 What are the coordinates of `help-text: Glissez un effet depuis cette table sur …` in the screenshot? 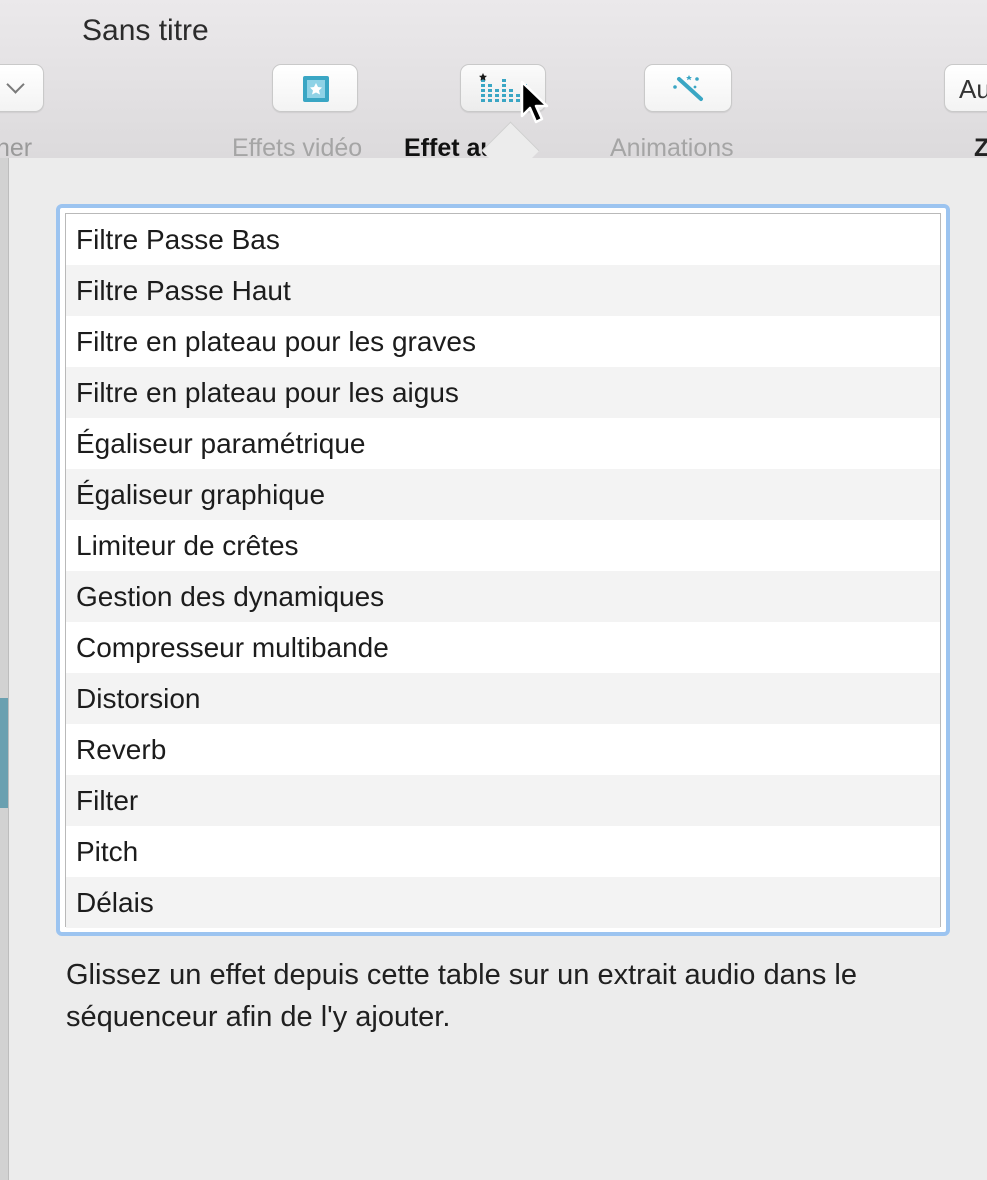 It's located at (462, 996).